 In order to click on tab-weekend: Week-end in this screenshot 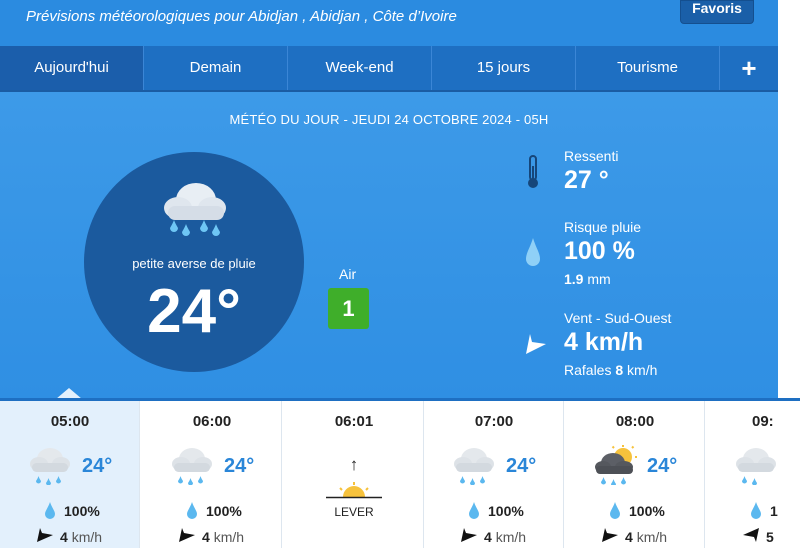, I will do `click(360, 68)`.